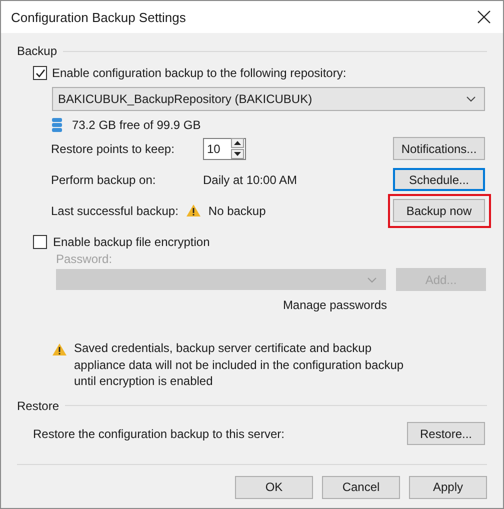 This screenshot has height=509, width=504. What do you see at coordinates (98, 17) in the screenshot?
I see `window-title: Configuration Backup Settings` at bounding box center [98, 17].